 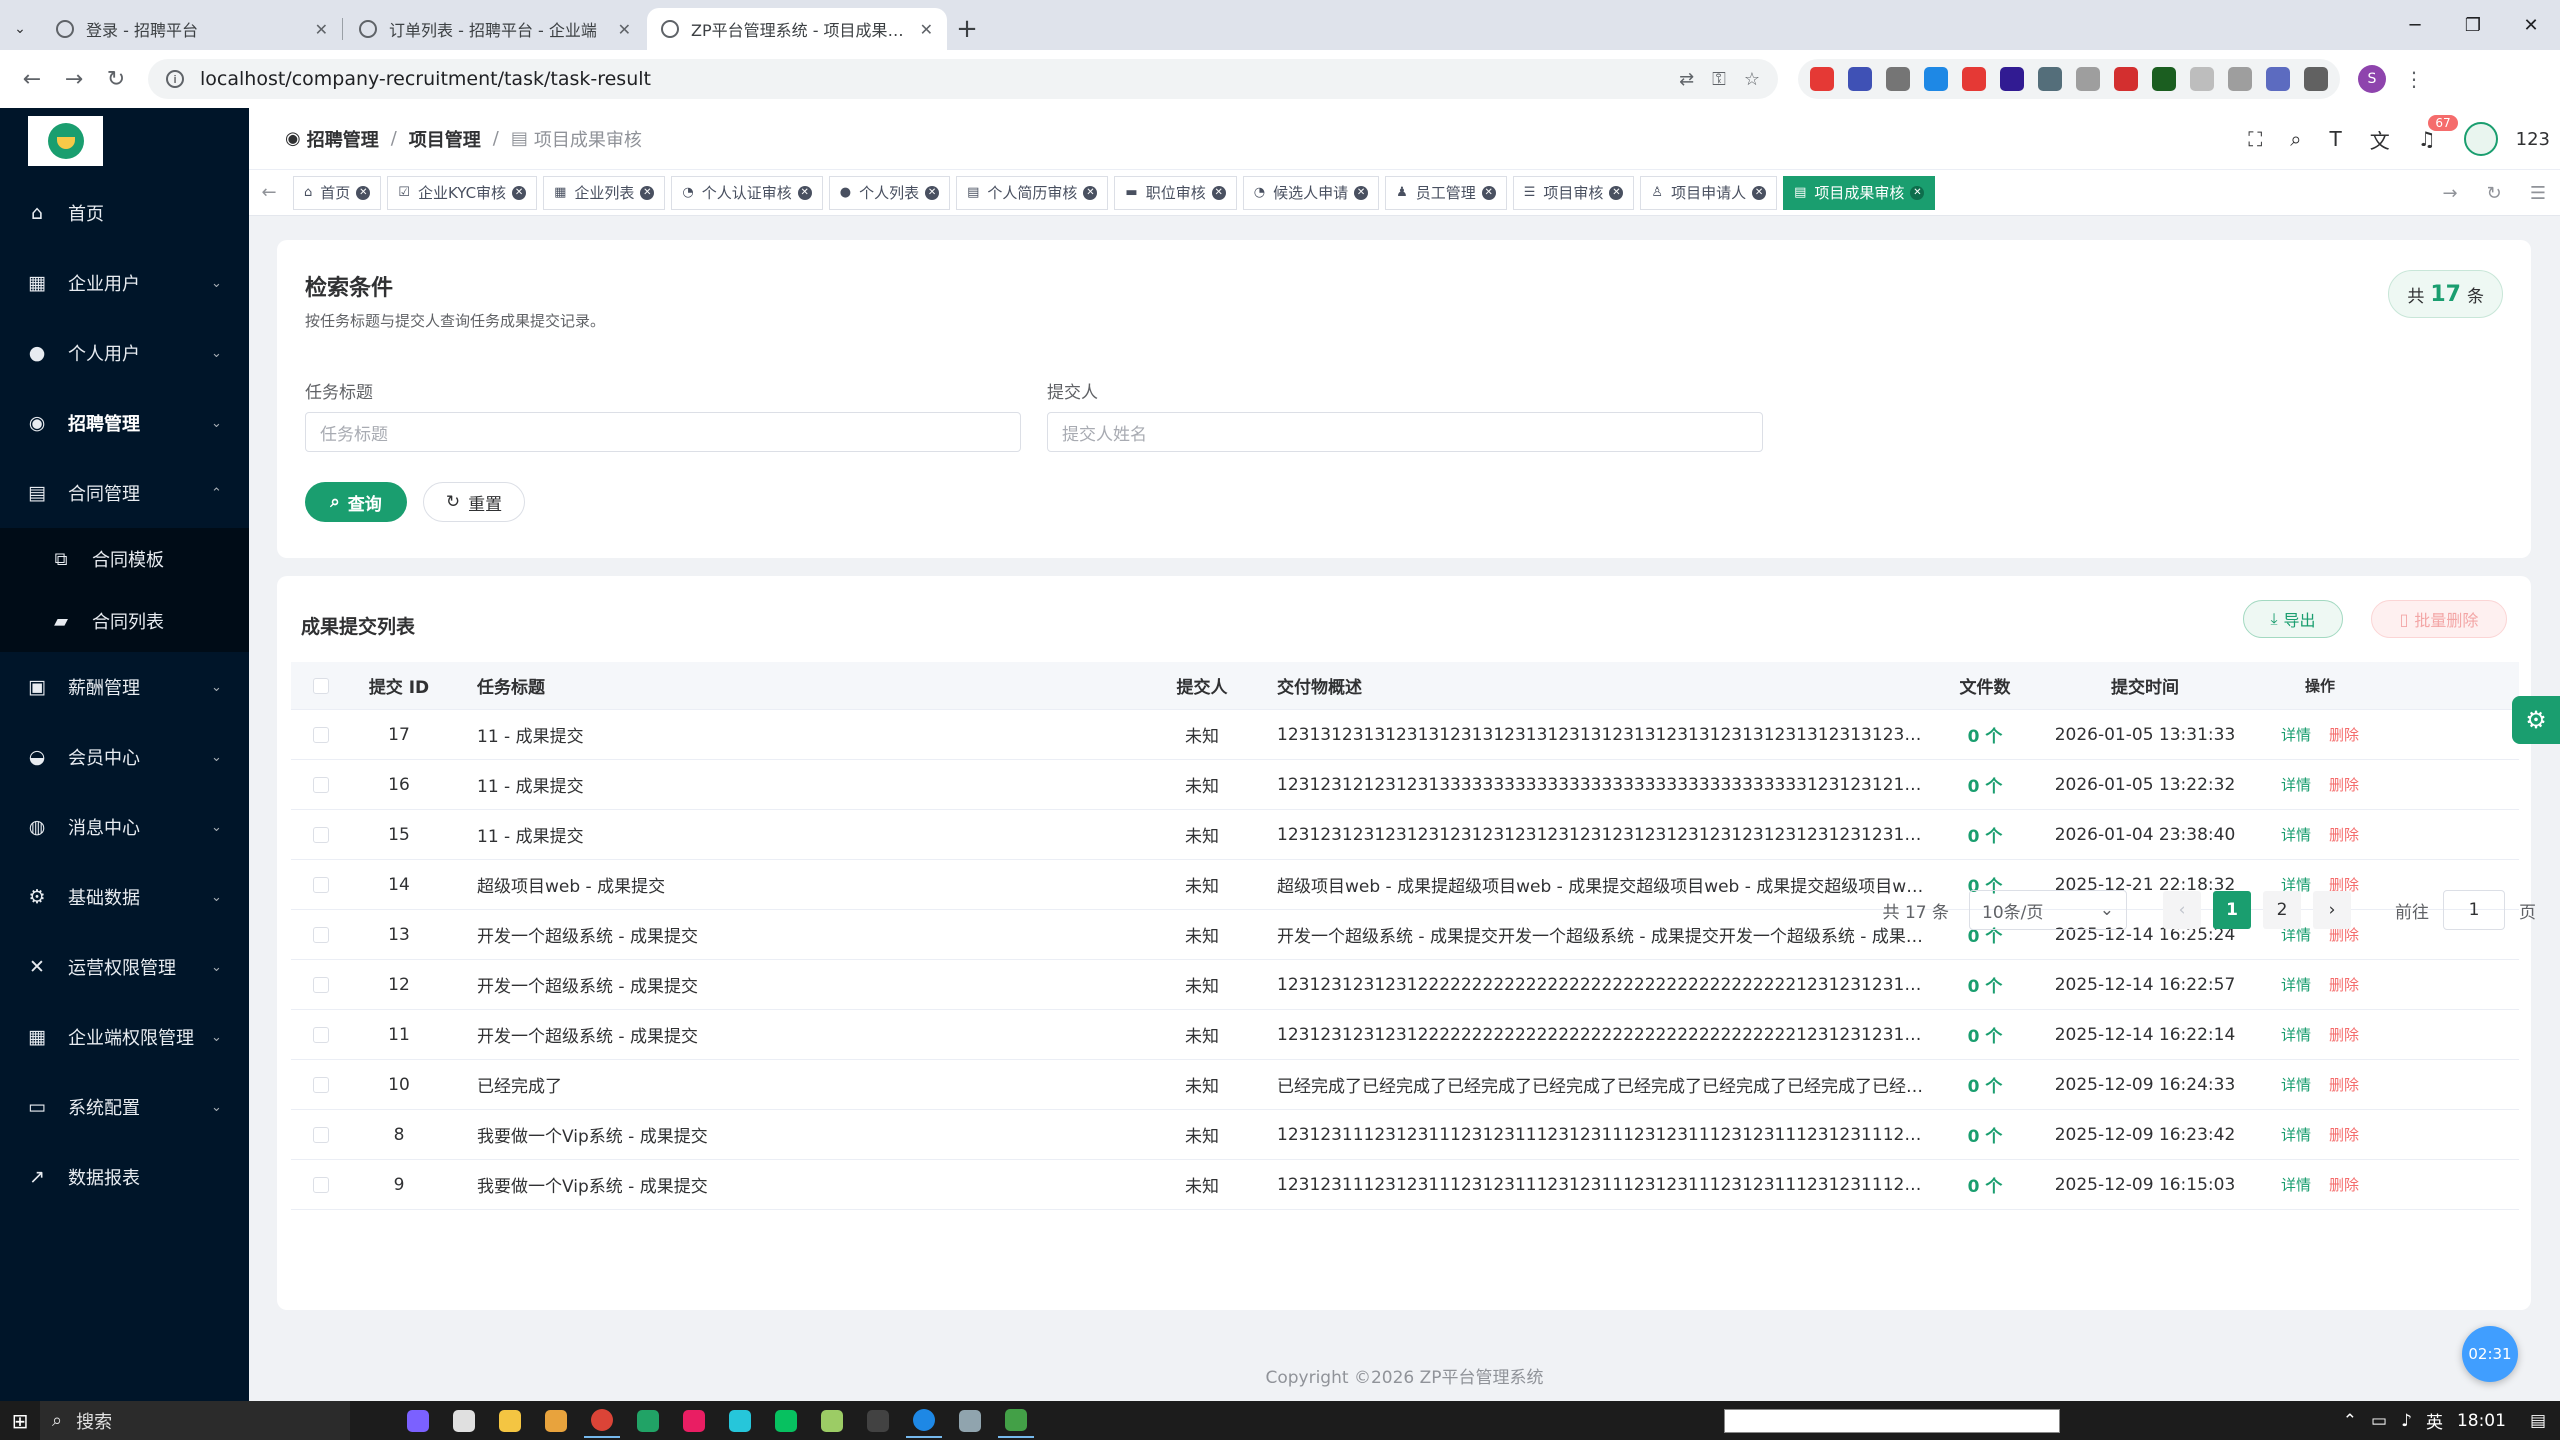 What do you see at coordinates (2480, 139) in the screenshot?
I see `user-avatar` at bounding box center [2480, 139].